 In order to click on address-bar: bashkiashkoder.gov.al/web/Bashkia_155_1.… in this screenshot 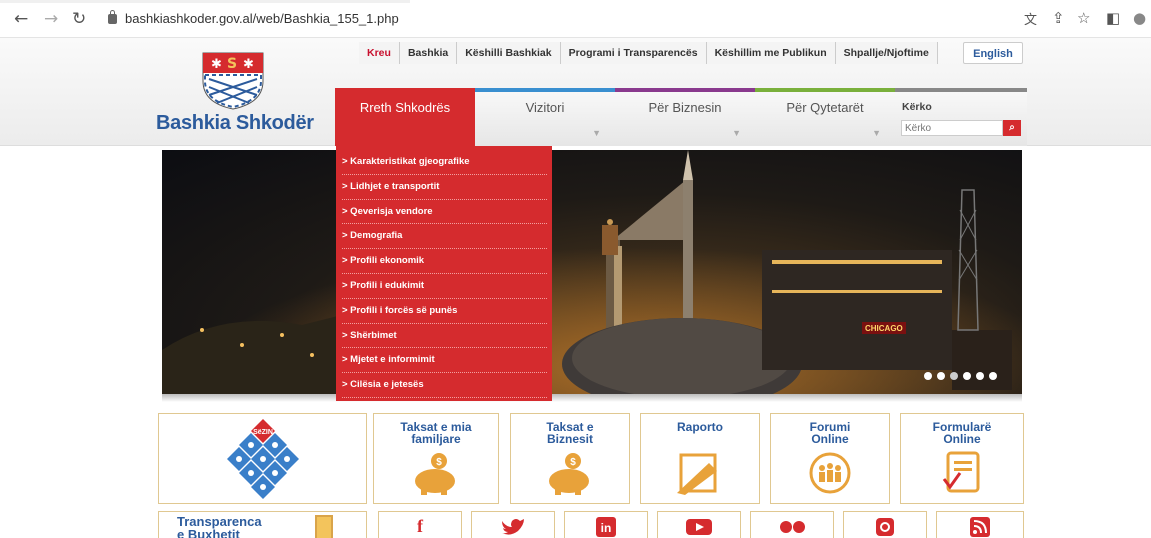, I will do `click(258, 19)`.